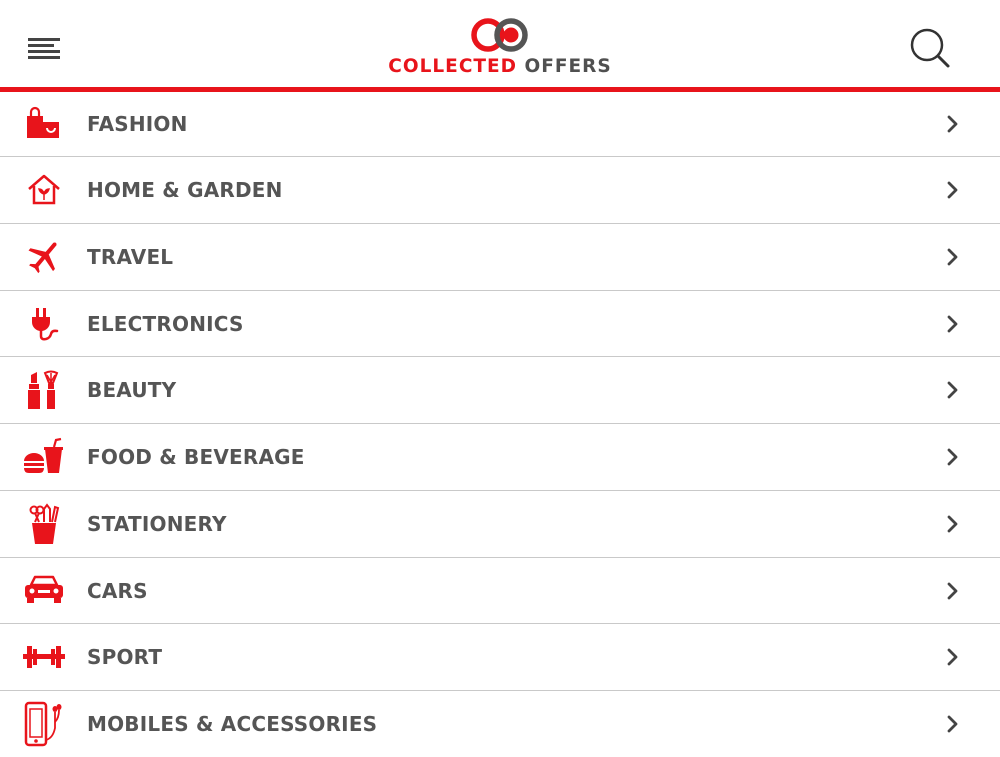 Image resolution: width=1000 pixels, height=757 pixels. I want to click on house-plant-icon, so click(44, 190).